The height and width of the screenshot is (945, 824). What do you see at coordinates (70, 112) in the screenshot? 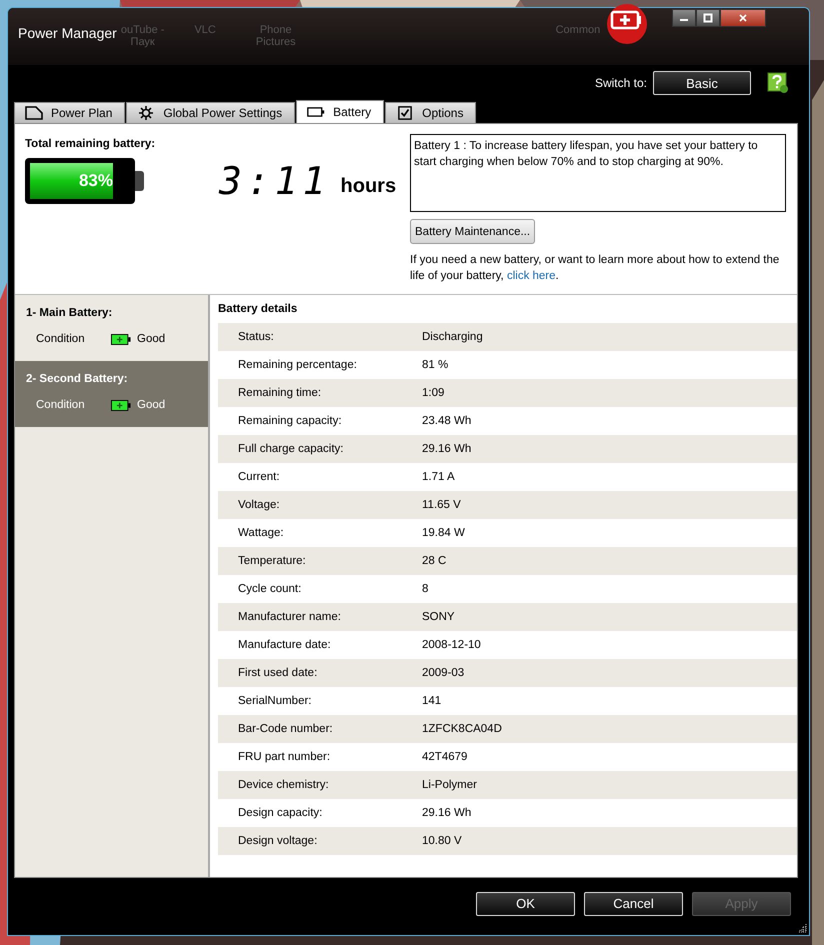
I see `tab: Power Plan` at bounding box center [70, 112].